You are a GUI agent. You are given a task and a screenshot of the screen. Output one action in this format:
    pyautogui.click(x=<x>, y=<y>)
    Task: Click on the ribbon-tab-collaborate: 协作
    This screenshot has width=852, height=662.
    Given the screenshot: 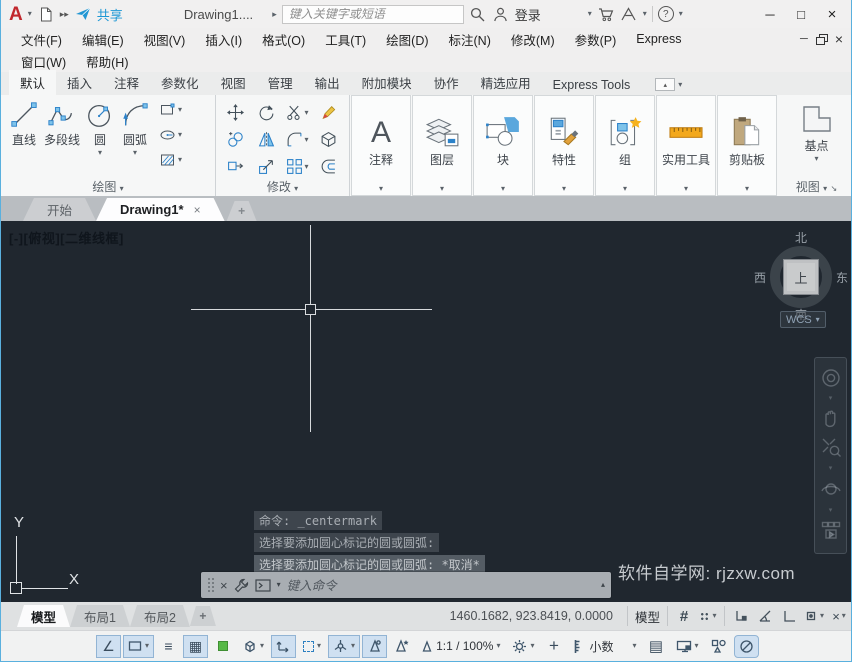 What is the action you would take?
    pyautogui.click(x=446, y=82)
    